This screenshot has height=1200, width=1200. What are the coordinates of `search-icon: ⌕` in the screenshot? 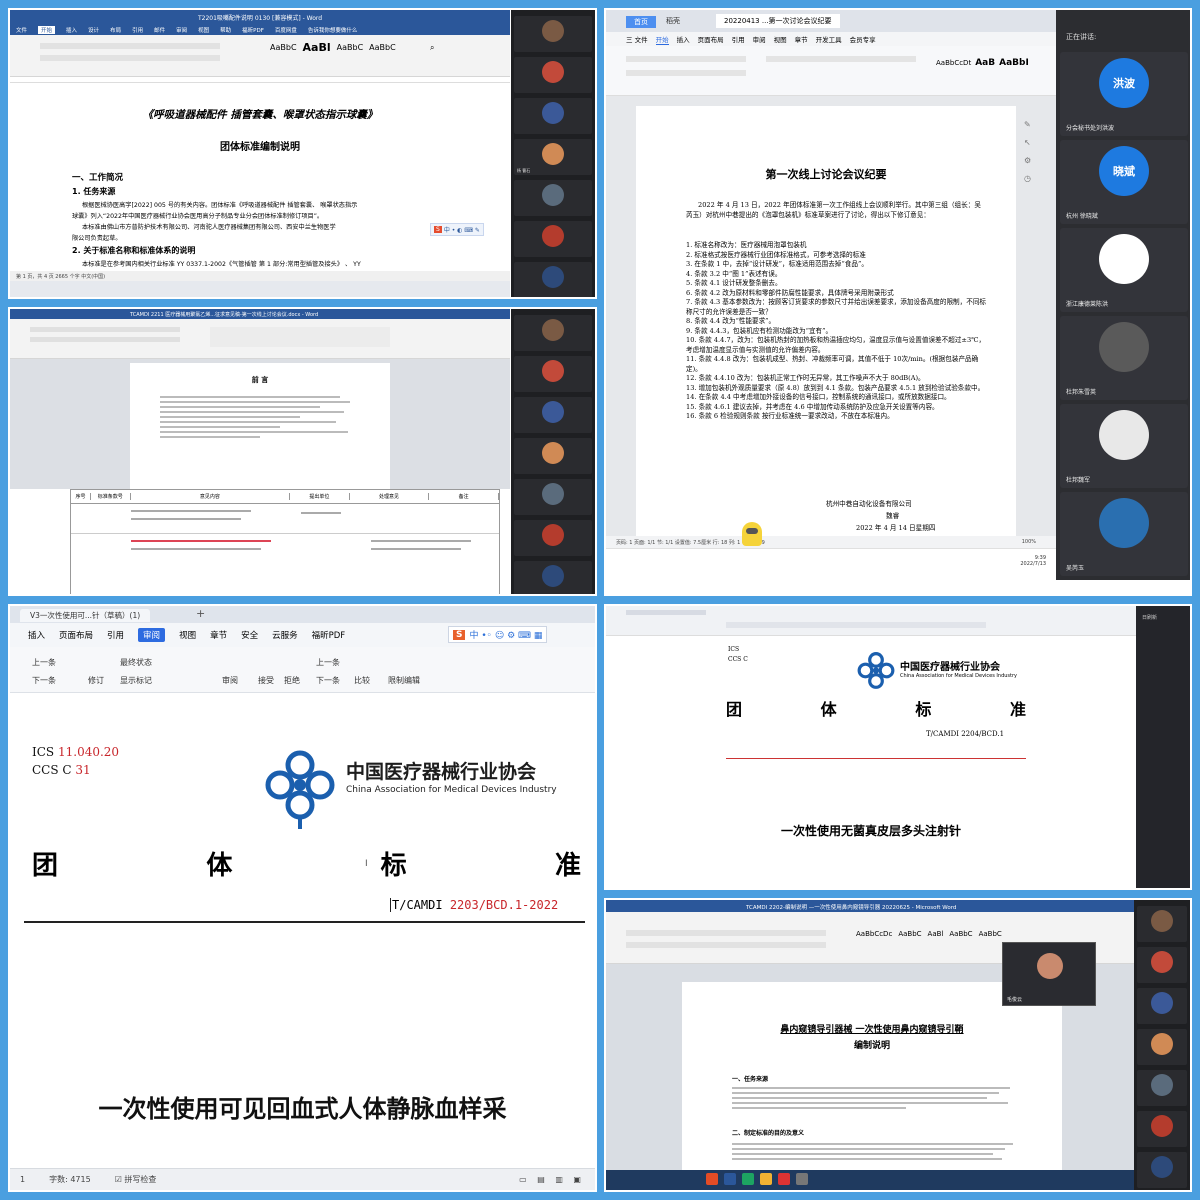 It's located at (432, 48).